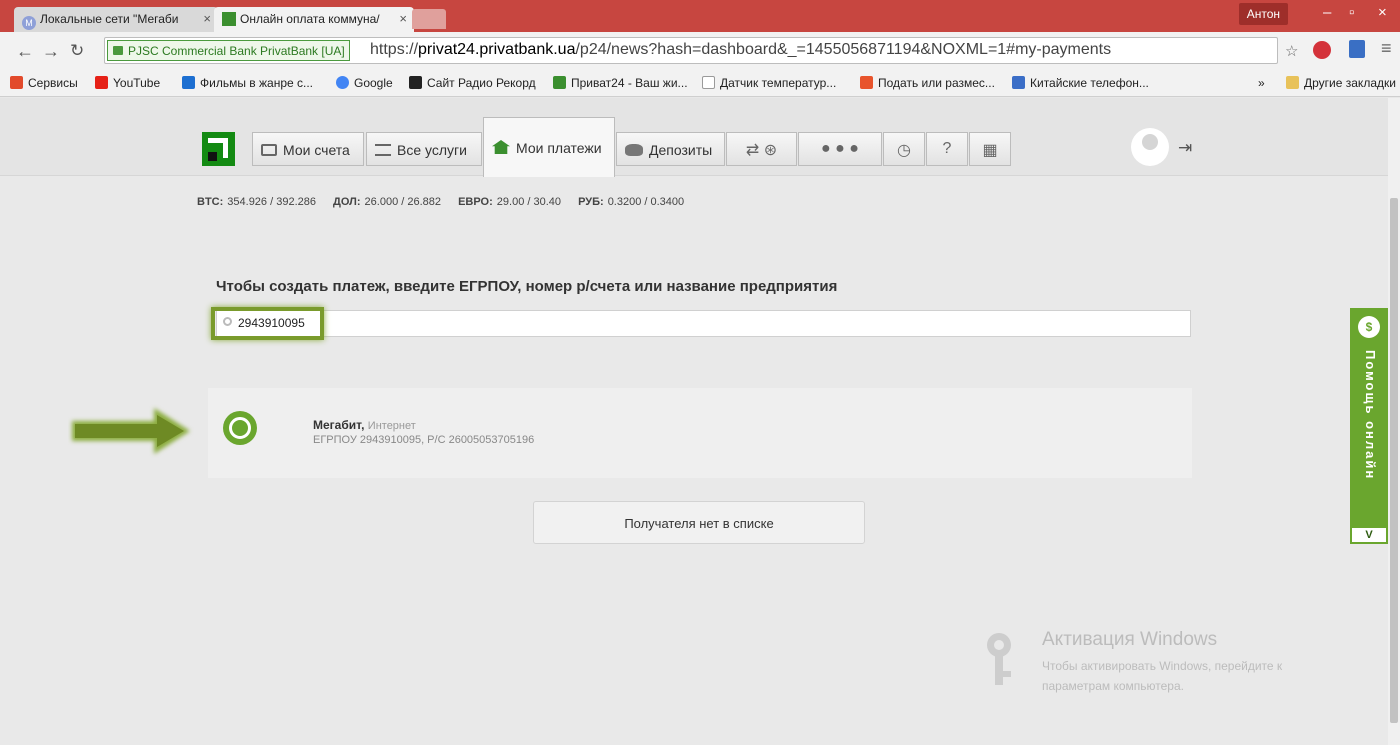 The image size is (1400, 745). Describe the element at coordinates (394, 49) in the screenshot. I see `url-prefix: https://` at that location.